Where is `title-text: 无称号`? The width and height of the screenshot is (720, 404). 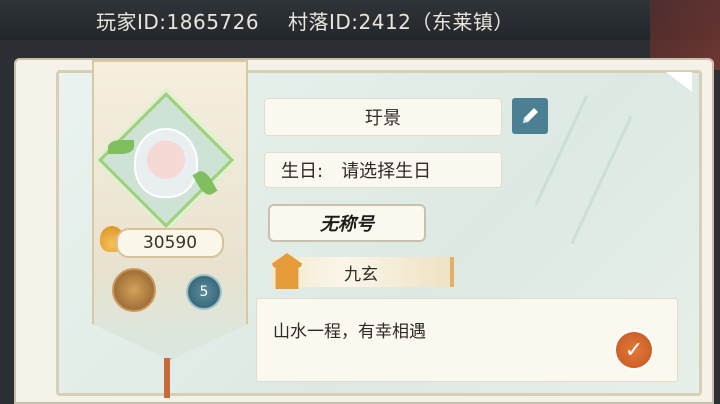 title-text: 无称号 is located at coordinates (347, 224).